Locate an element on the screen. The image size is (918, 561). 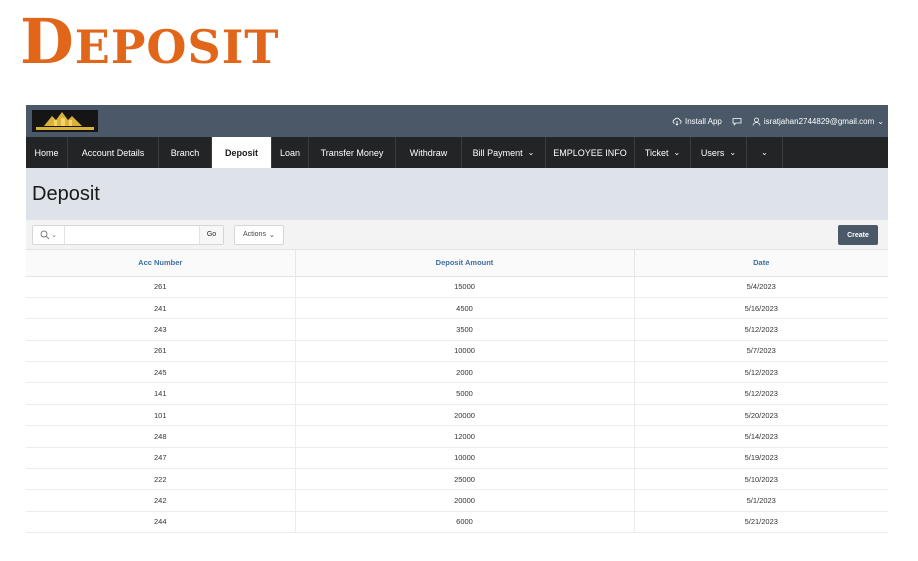
search-column-selector: ⌄ is located at coordinates (49, 234).